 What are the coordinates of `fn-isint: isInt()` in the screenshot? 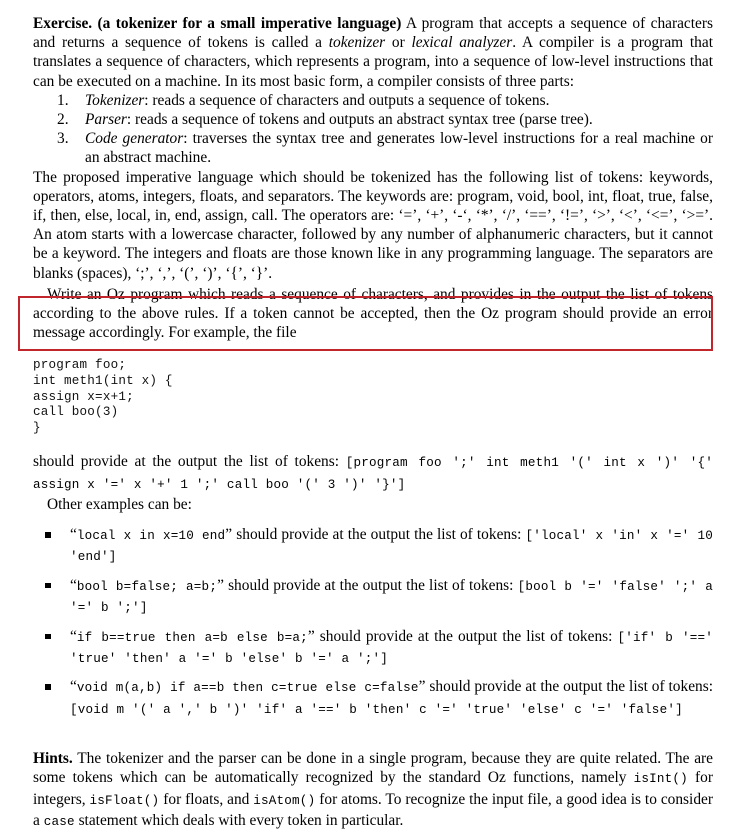 It's located at (660, 779).